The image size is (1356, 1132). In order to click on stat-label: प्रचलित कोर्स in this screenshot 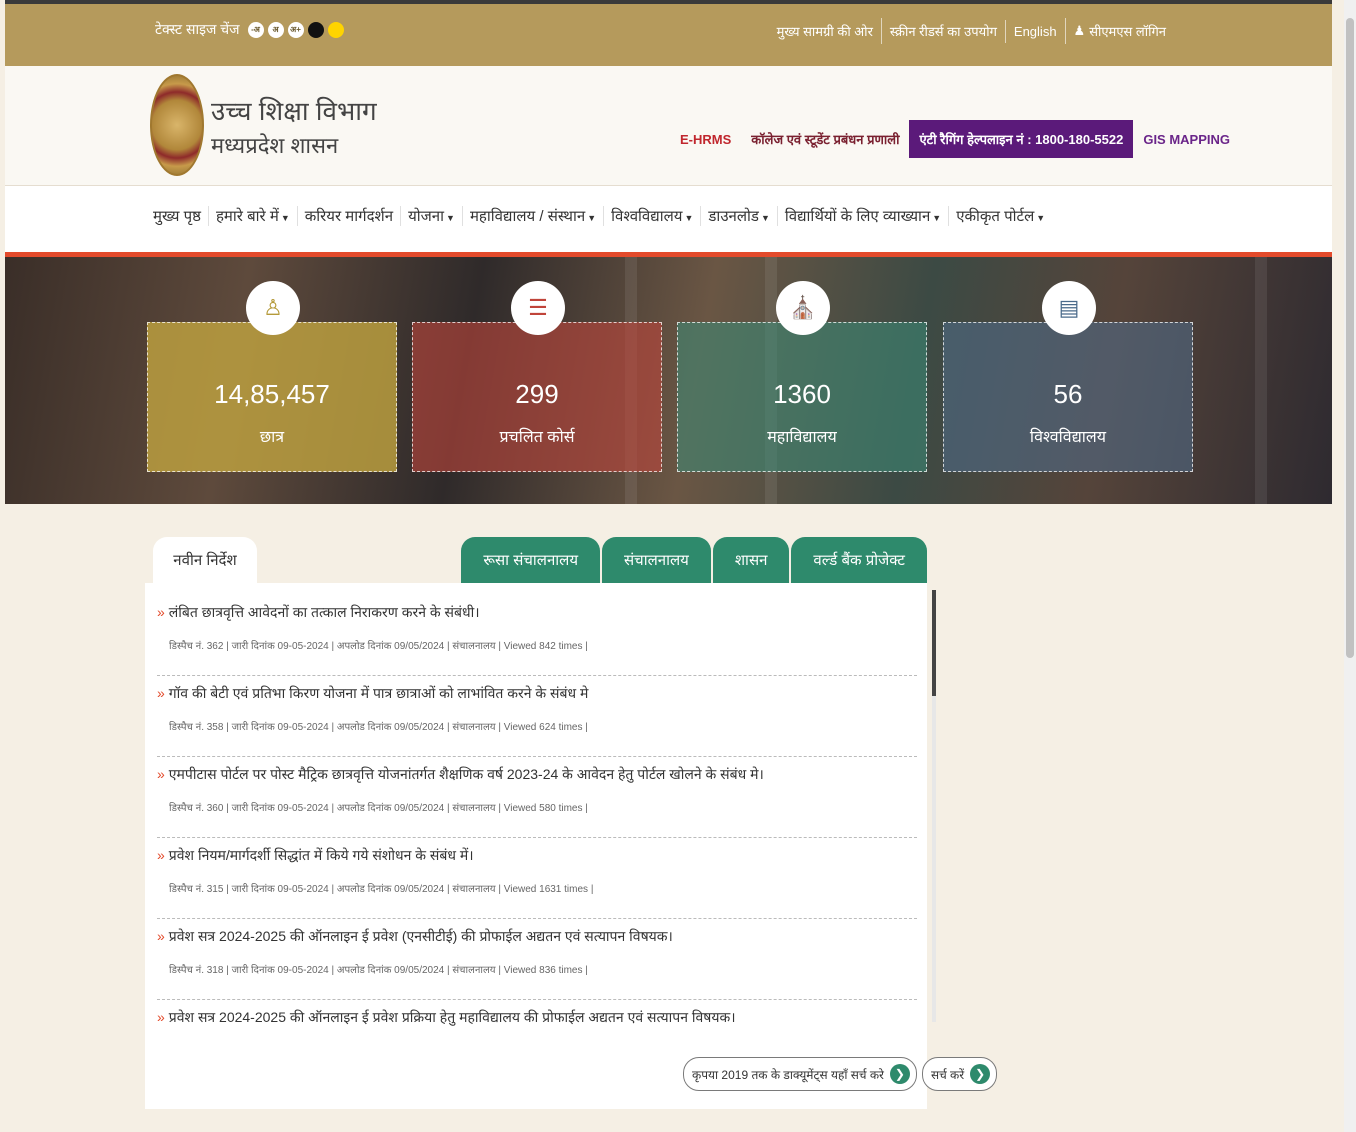, I will do `click(537, 437)`.